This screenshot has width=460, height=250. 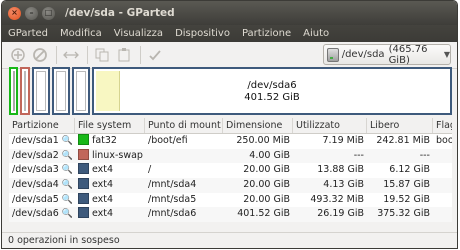 What do you see at coordinates (18, 55) in the screenshot?
I see `new-partition-button` at bounding box center [18, 55].